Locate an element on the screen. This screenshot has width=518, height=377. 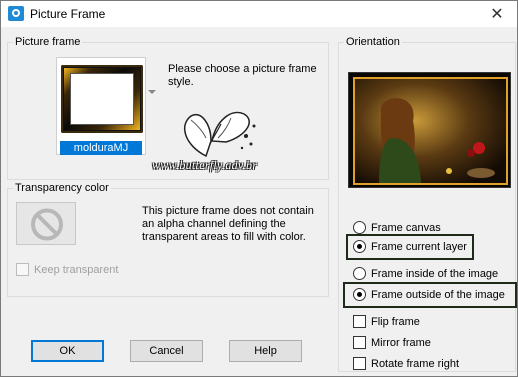
option-frame-canvas: Frame canvas is located at coordinates (397, 227).